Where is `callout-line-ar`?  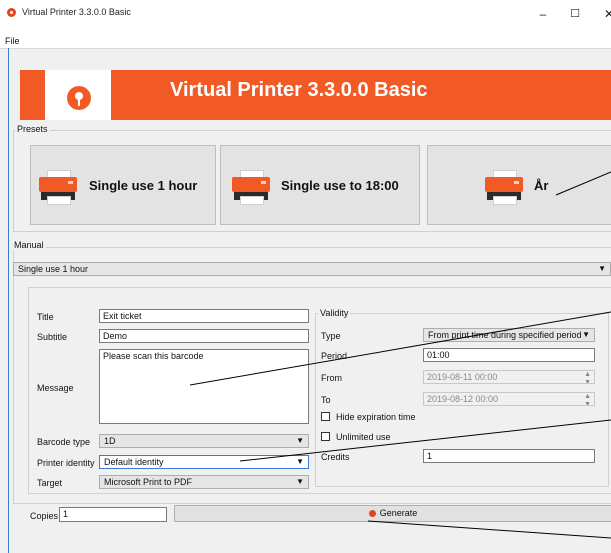
callout-line-ar is located at coordinates (583, 183).